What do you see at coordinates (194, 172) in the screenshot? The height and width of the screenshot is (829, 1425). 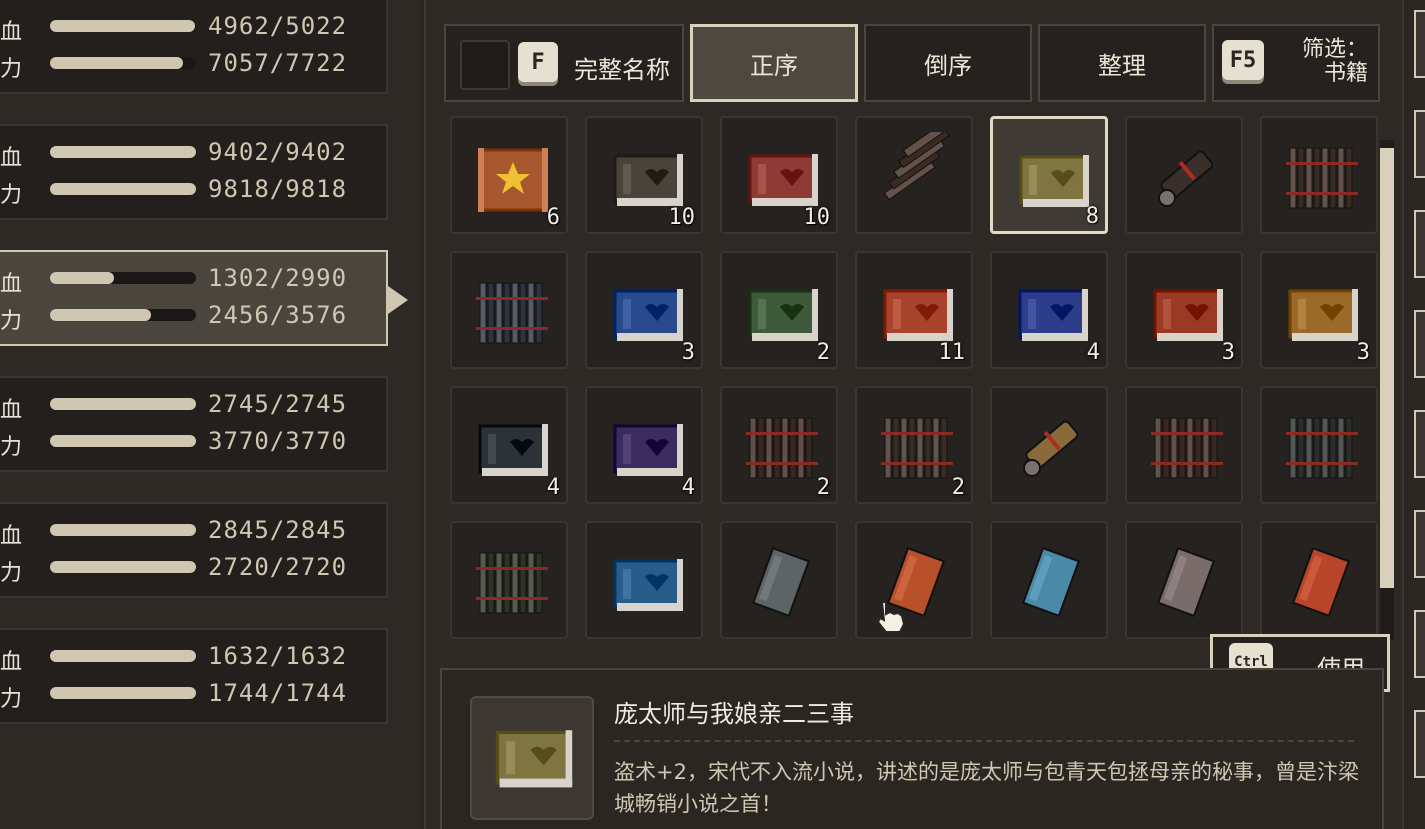 I see `party-member-card: 乏血 9402/9402 内力 9818/9818` at bounding box center [194, 172].